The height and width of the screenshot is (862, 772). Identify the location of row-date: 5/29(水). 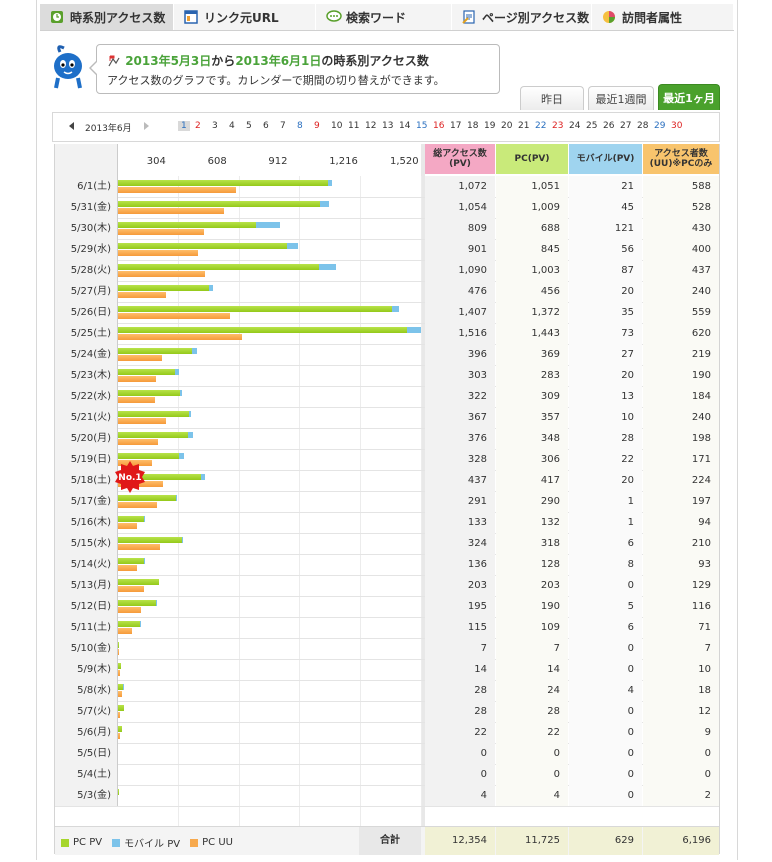
(86, 249).